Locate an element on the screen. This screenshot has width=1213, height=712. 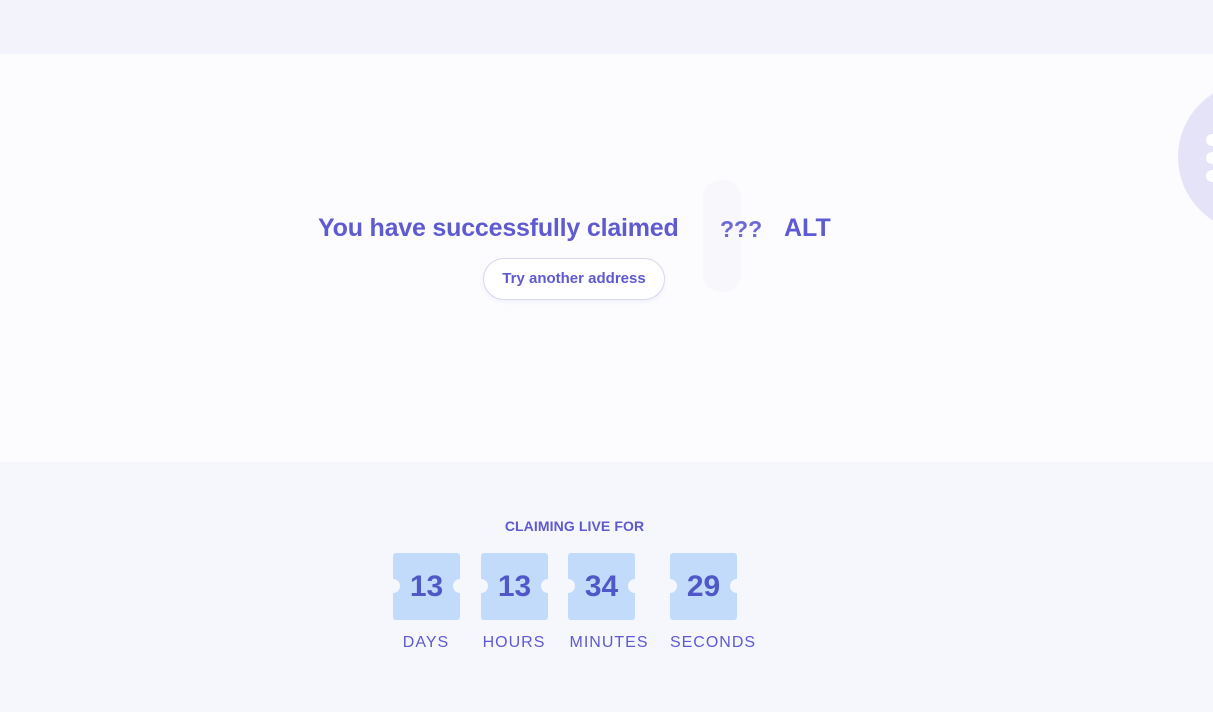
minutes-label: MINUTES is located at coordinates (609, 642).